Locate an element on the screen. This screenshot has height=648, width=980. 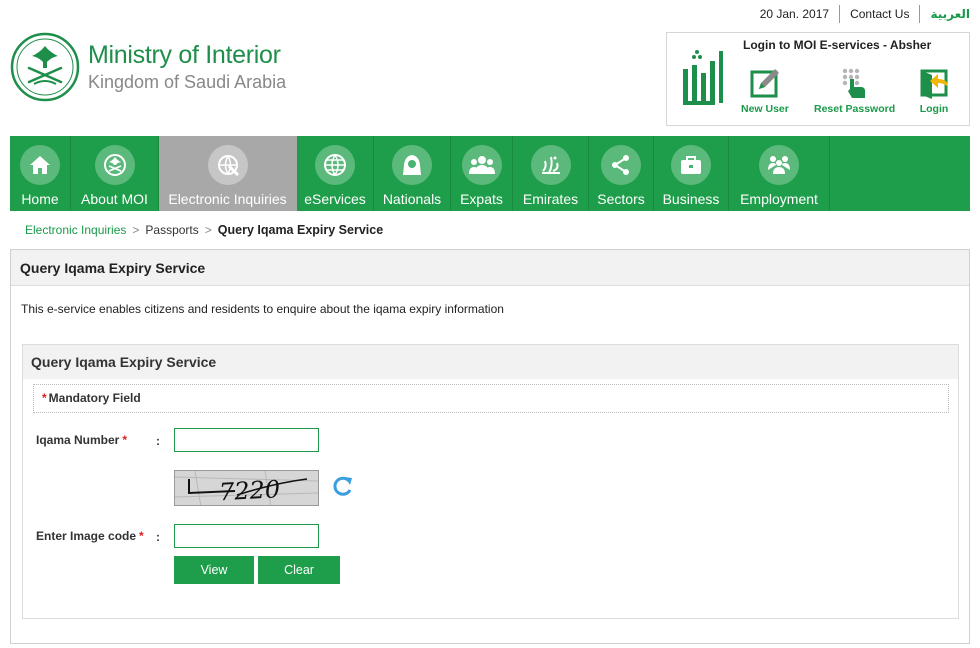
breadcrumb-passports: Passports is located at coordinates (171, 230).